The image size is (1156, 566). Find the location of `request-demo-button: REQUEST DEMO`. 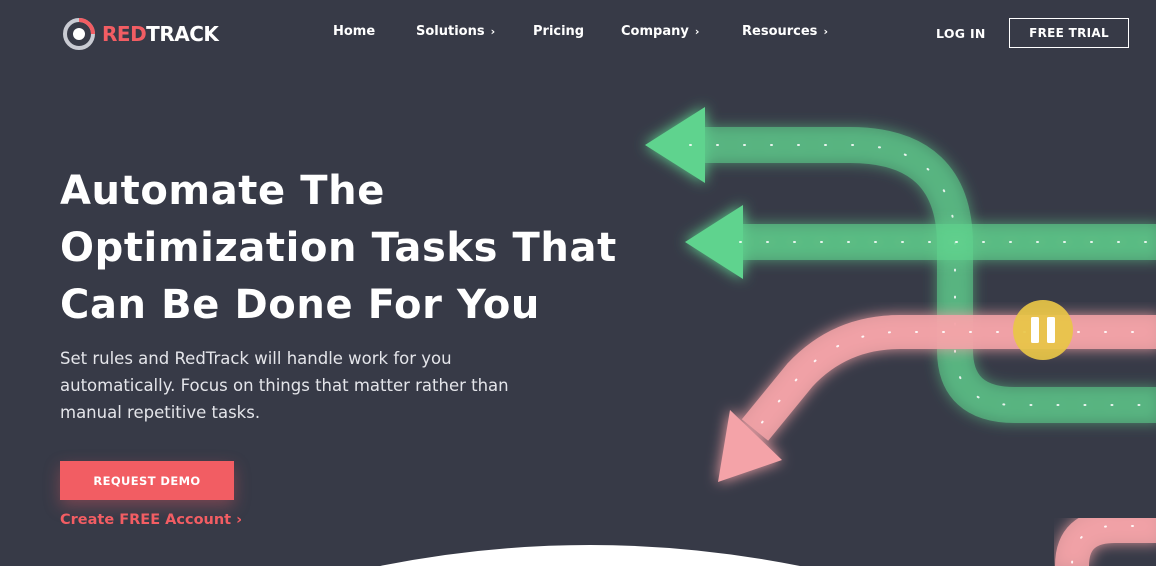

request-demo-button: REQUEST DEMO is located at coordinates (147, 480).